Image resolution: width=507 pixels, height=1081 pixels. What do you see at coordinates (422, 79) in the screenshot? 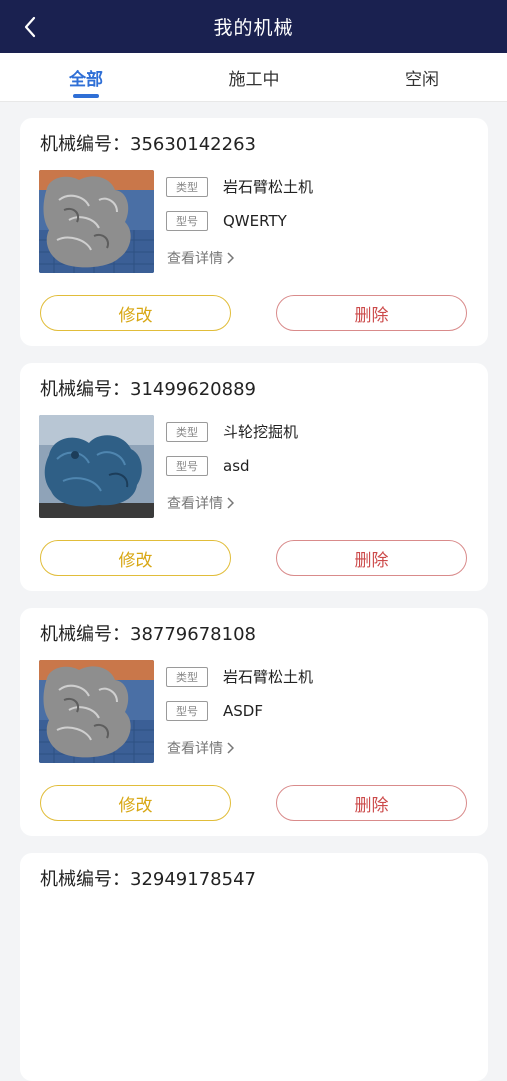
I see `tab-label: 空闲` at bounding box center [422, 79].